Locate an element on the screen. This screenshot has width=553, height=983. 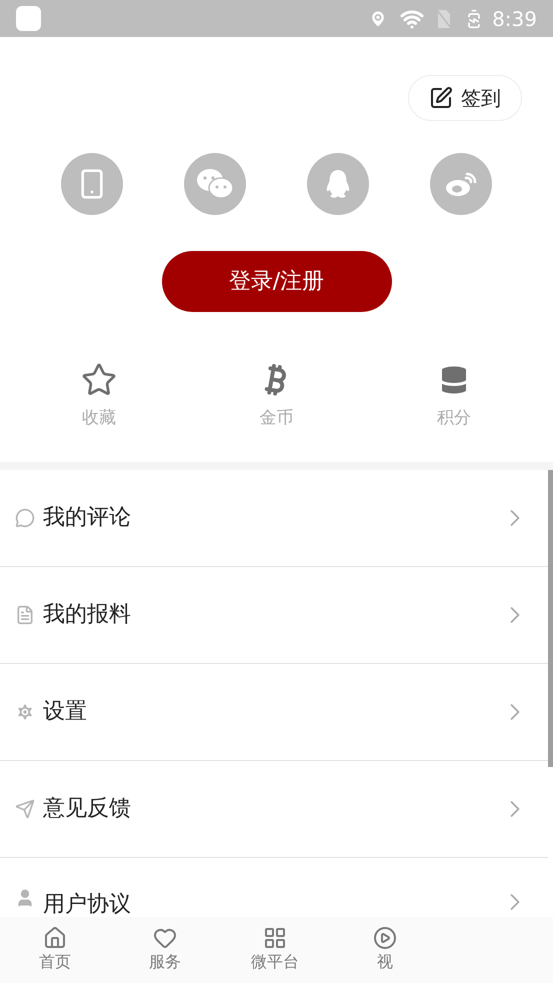
check-in-button: 签到 is located at coordinates (465, 98).